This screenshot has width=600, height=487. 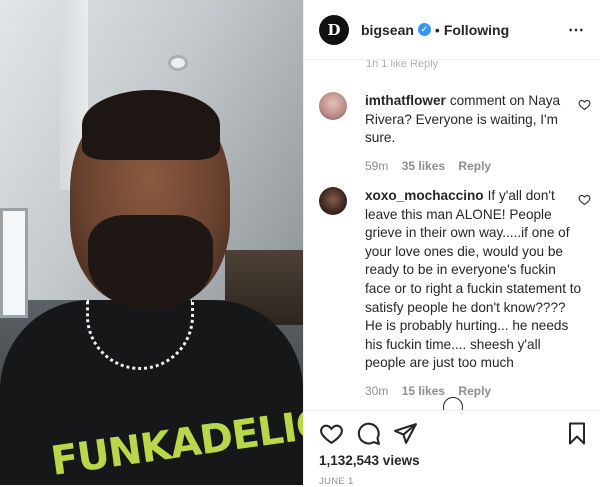 What do you see at coordinates (453, 403) in the screenshot?
I see `load-more-icon` at bounding box center [453, 403].